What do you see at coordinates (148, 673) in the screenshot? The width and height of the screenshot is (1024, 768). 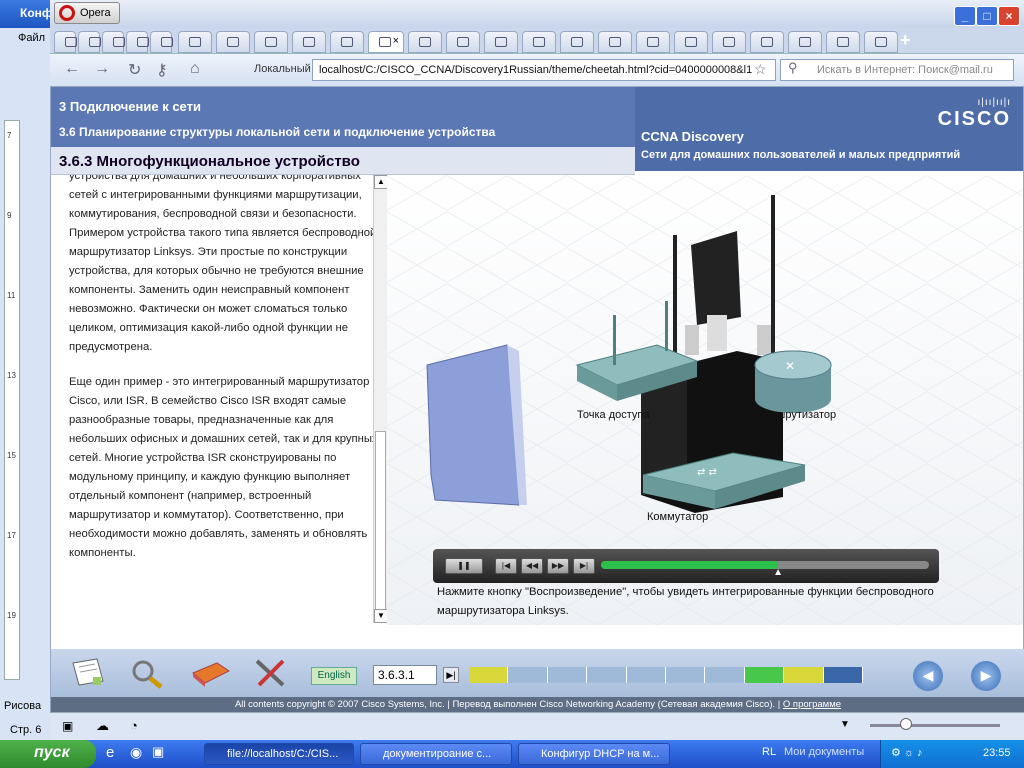 I see `search-magnifier-icon` at bounding box center [148, 673].